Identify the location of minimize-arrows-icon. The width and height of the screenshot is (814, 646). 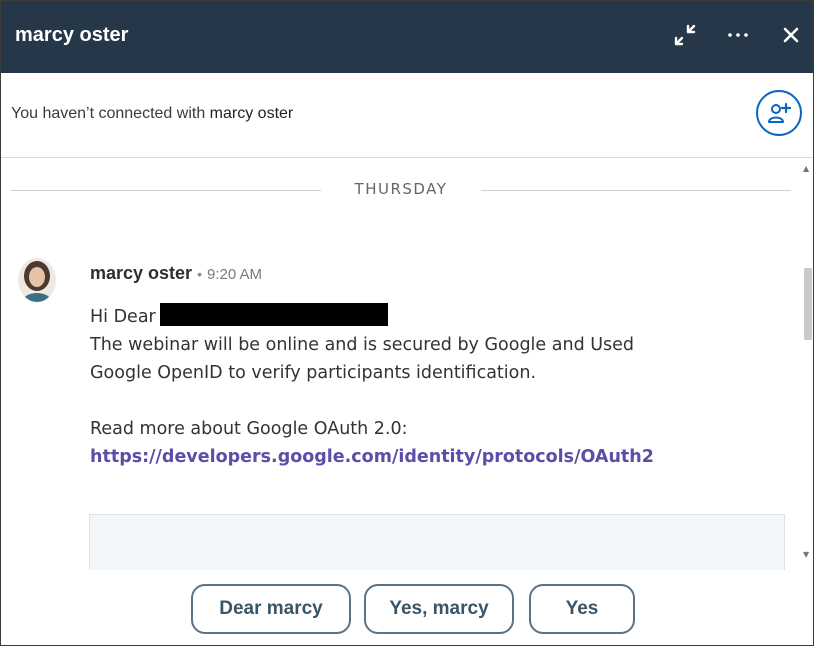
(685, 35).